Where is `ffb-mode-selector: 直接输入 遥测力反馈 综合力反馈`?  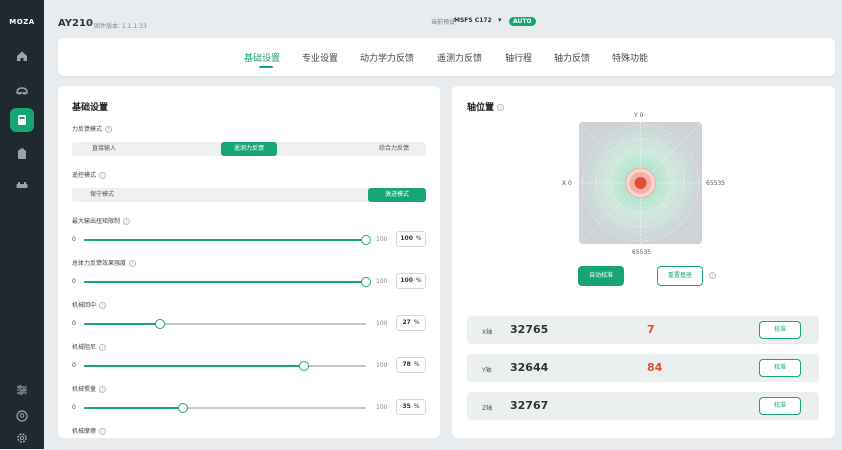 ffb-mode-selector: 直接输入 遥测力反馈 综合力反馈 is located at coordinates (249, 149).